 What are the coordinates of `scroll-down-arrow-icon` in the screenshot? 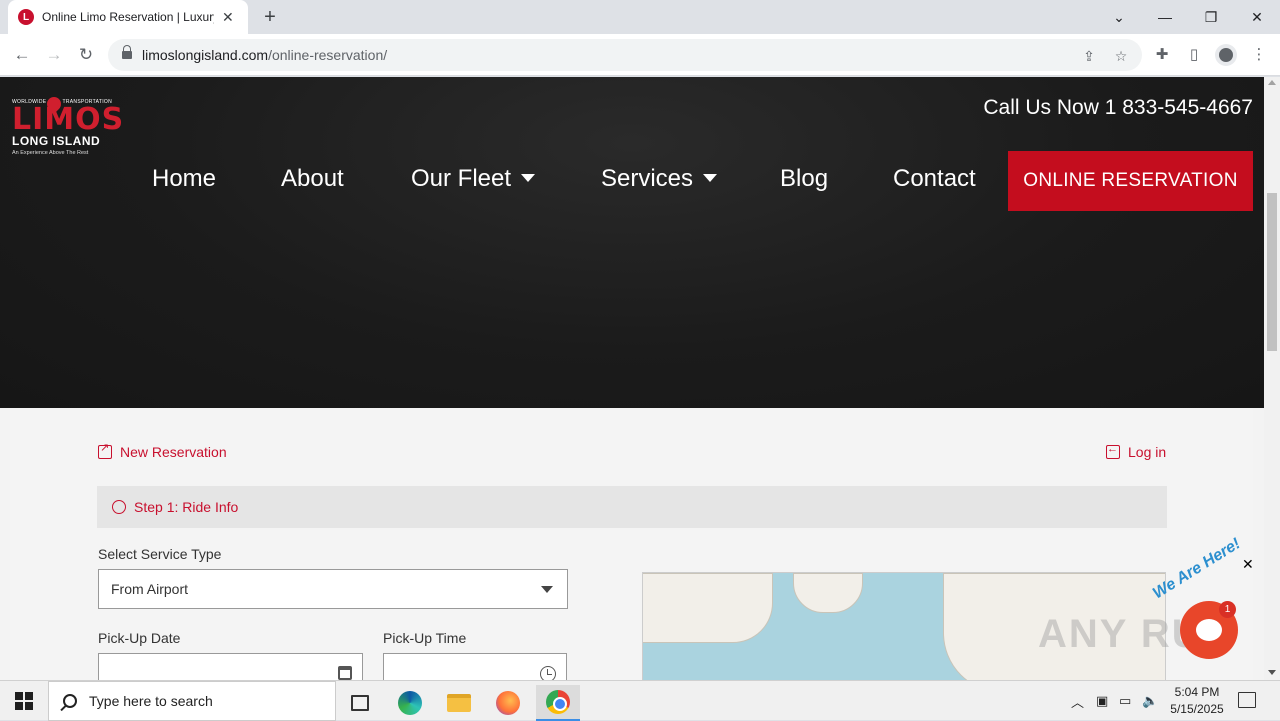 It's located at (1272, 672).